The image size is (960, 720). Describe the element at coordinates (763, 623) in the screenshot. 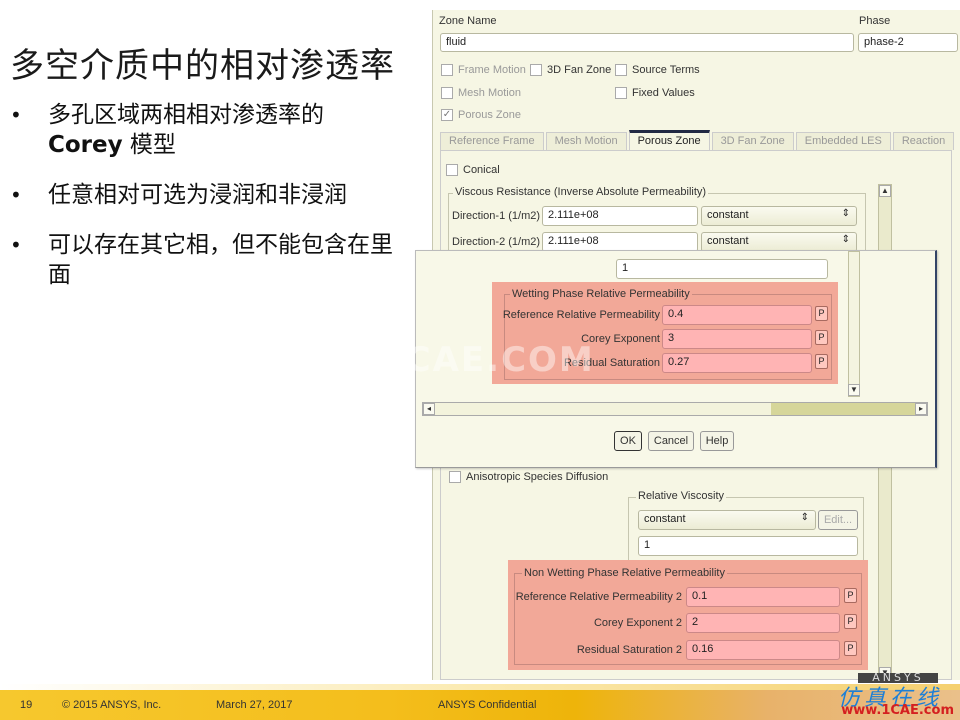

I see `nw-corey-input: 2` at that location.